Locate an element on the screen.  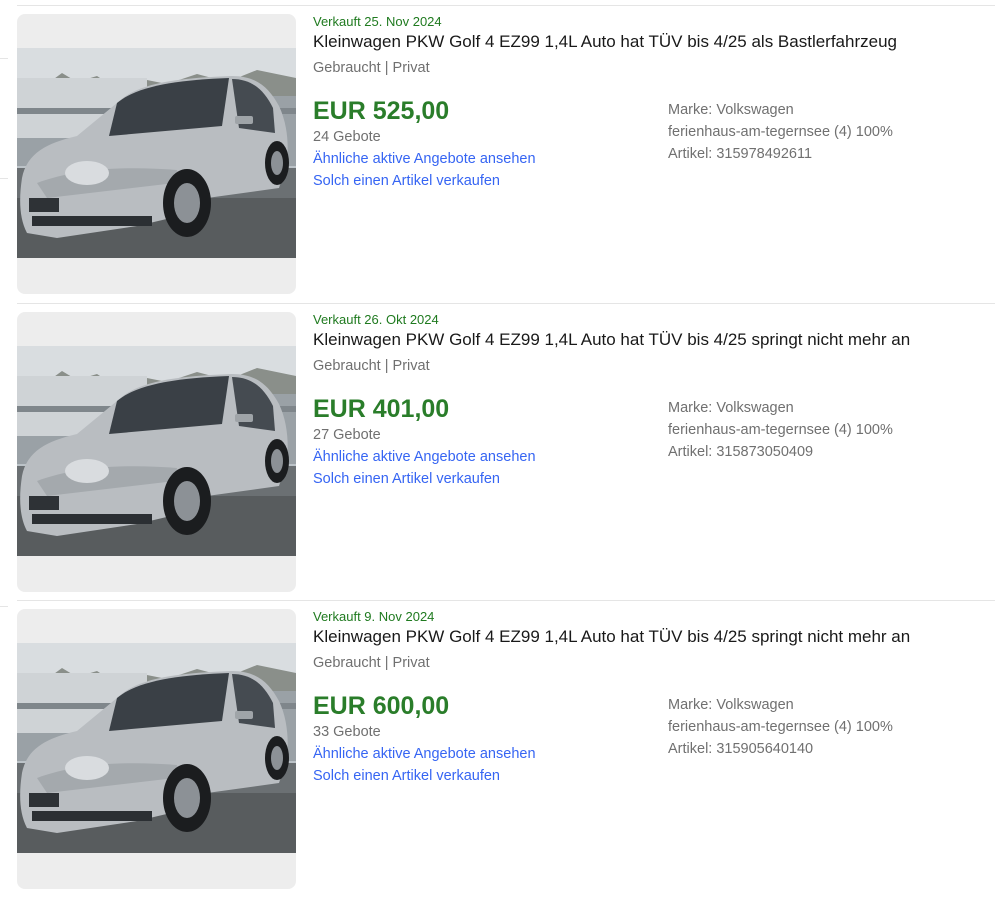
bid-count: 24 Gebote is located at coordinates (347, 137).